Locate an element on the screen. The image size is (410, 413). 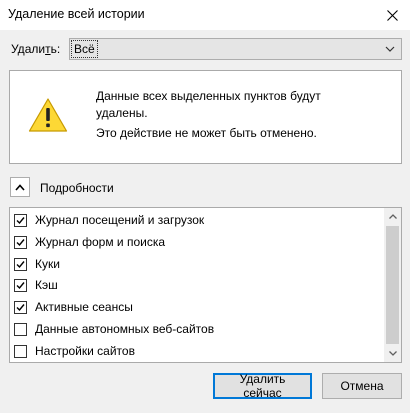
list-item-label: Куки is located at coordinates (47, 264).